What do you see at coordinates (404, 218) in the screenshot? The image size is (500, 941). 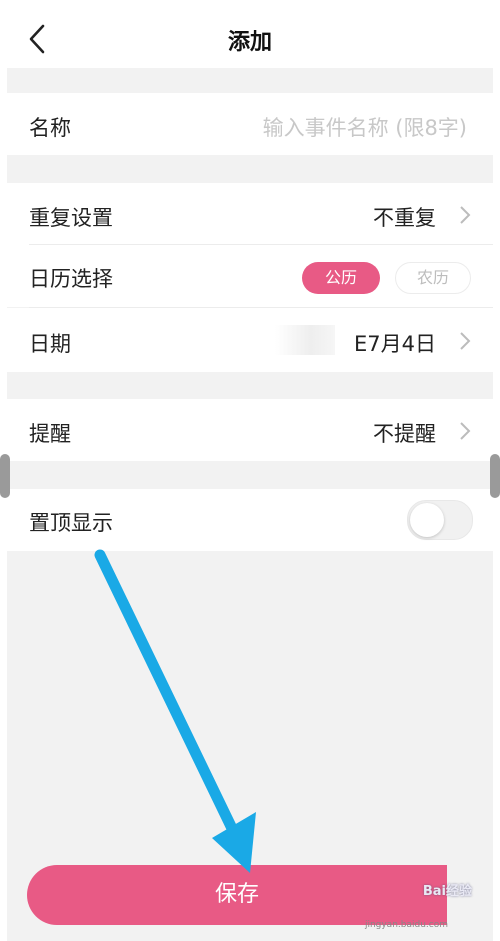 I see `repeat-value: 不重复` at bounding box center [404, 218].